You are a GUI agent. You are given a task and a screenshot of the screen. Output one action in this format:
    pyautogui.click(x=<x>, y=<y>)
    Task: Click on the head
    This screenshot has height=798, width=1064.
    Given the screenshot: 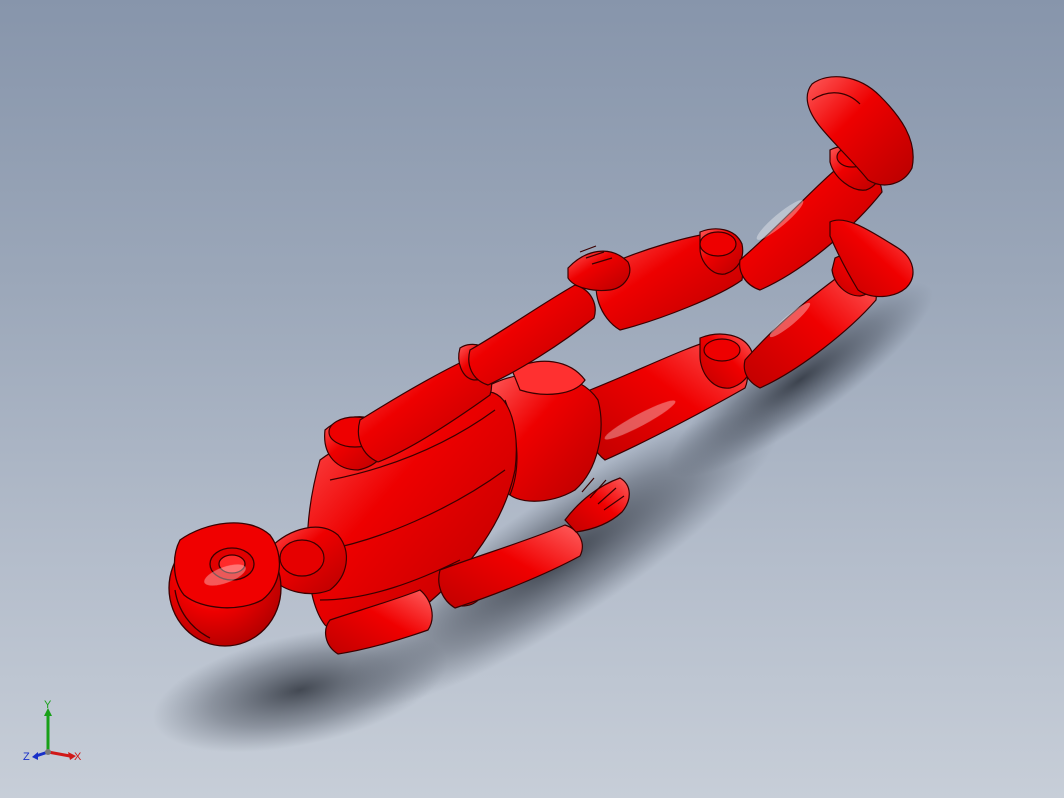 What is the action you would take?
    pyautogui.click(x=225, y=584)
    